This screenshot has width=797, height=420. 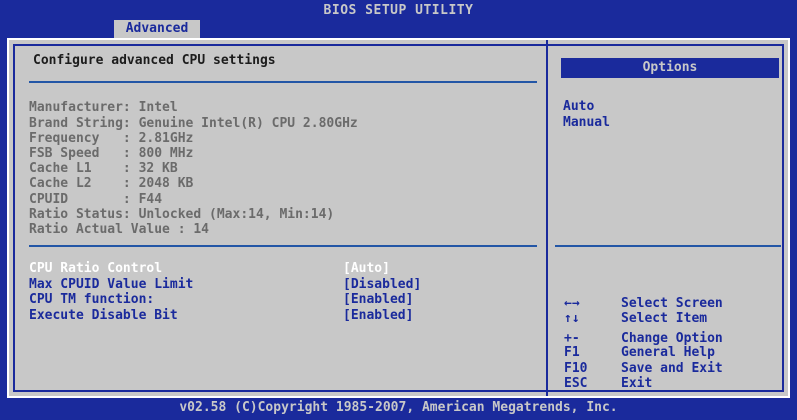 What do you see at coordinates (378, 299) in the screenshot?
I see `setting-value-cpu-tm: [Enabled]` at bounding box center [378, 299].